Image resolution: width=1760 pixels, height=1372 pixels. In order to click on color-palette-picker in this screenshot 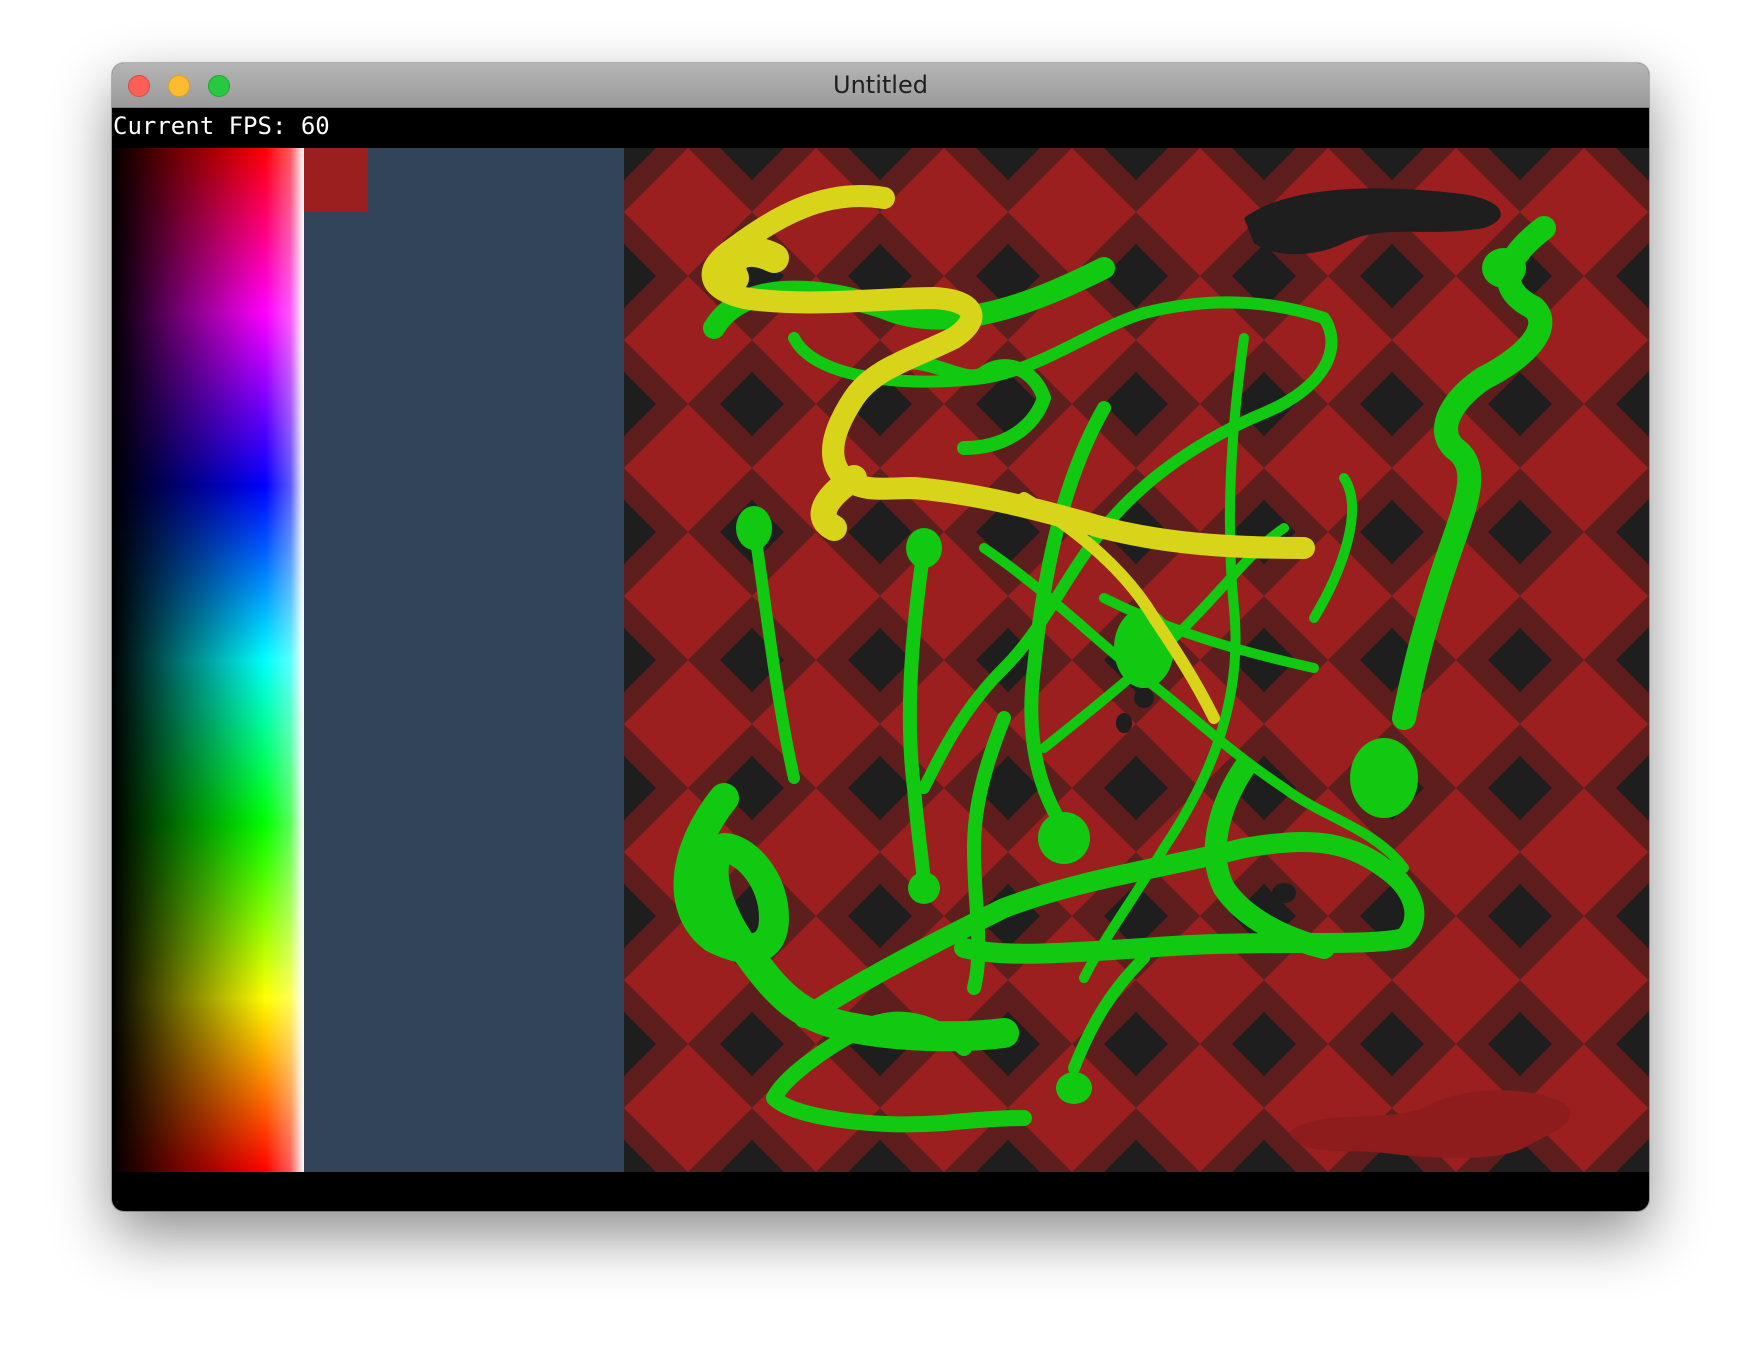, I will do `click(208, 660)`.